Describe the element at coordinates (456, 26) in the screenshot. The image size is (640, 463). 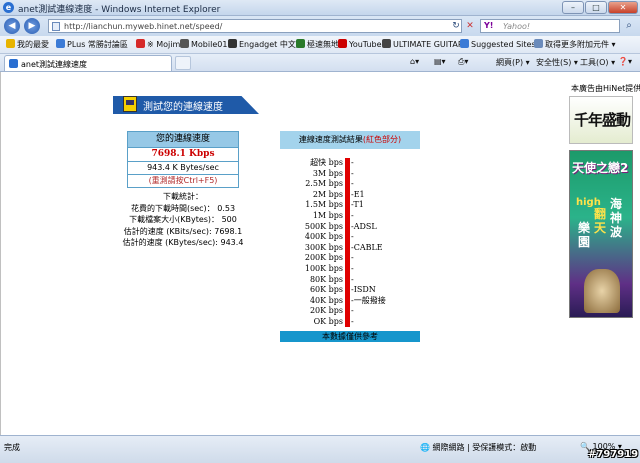
I see `refresh-icon: ↻` at that location.